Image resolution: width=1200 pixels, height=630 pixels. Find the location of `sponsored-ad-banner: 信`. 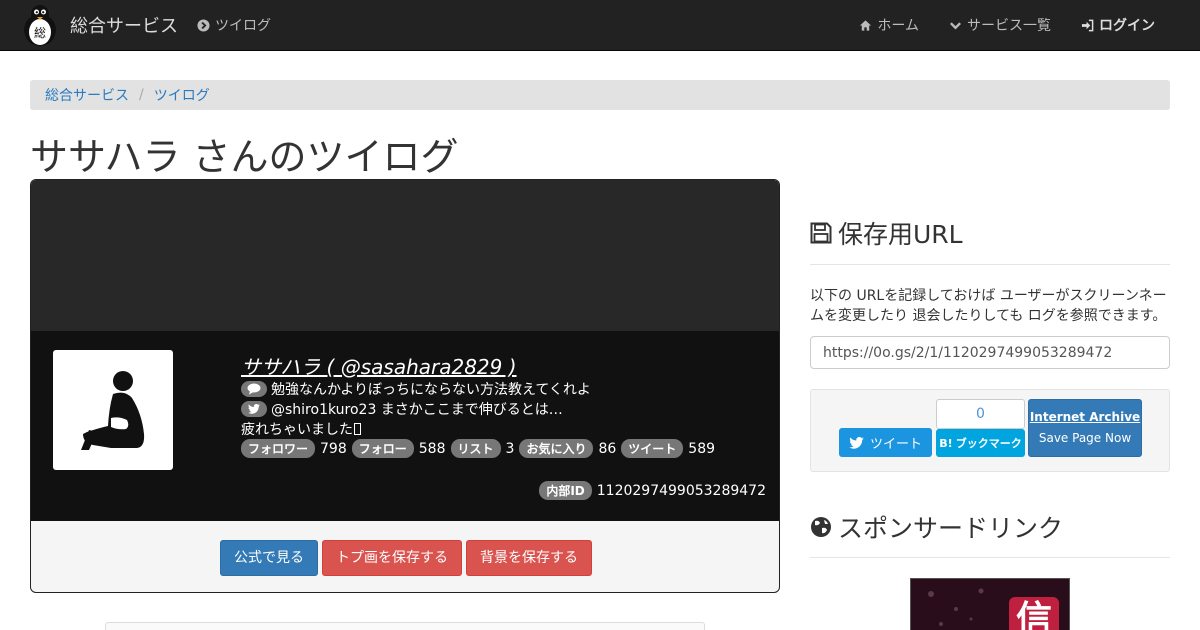

sponsored-ad-banner: 信 is located at coordinates (990, 604).